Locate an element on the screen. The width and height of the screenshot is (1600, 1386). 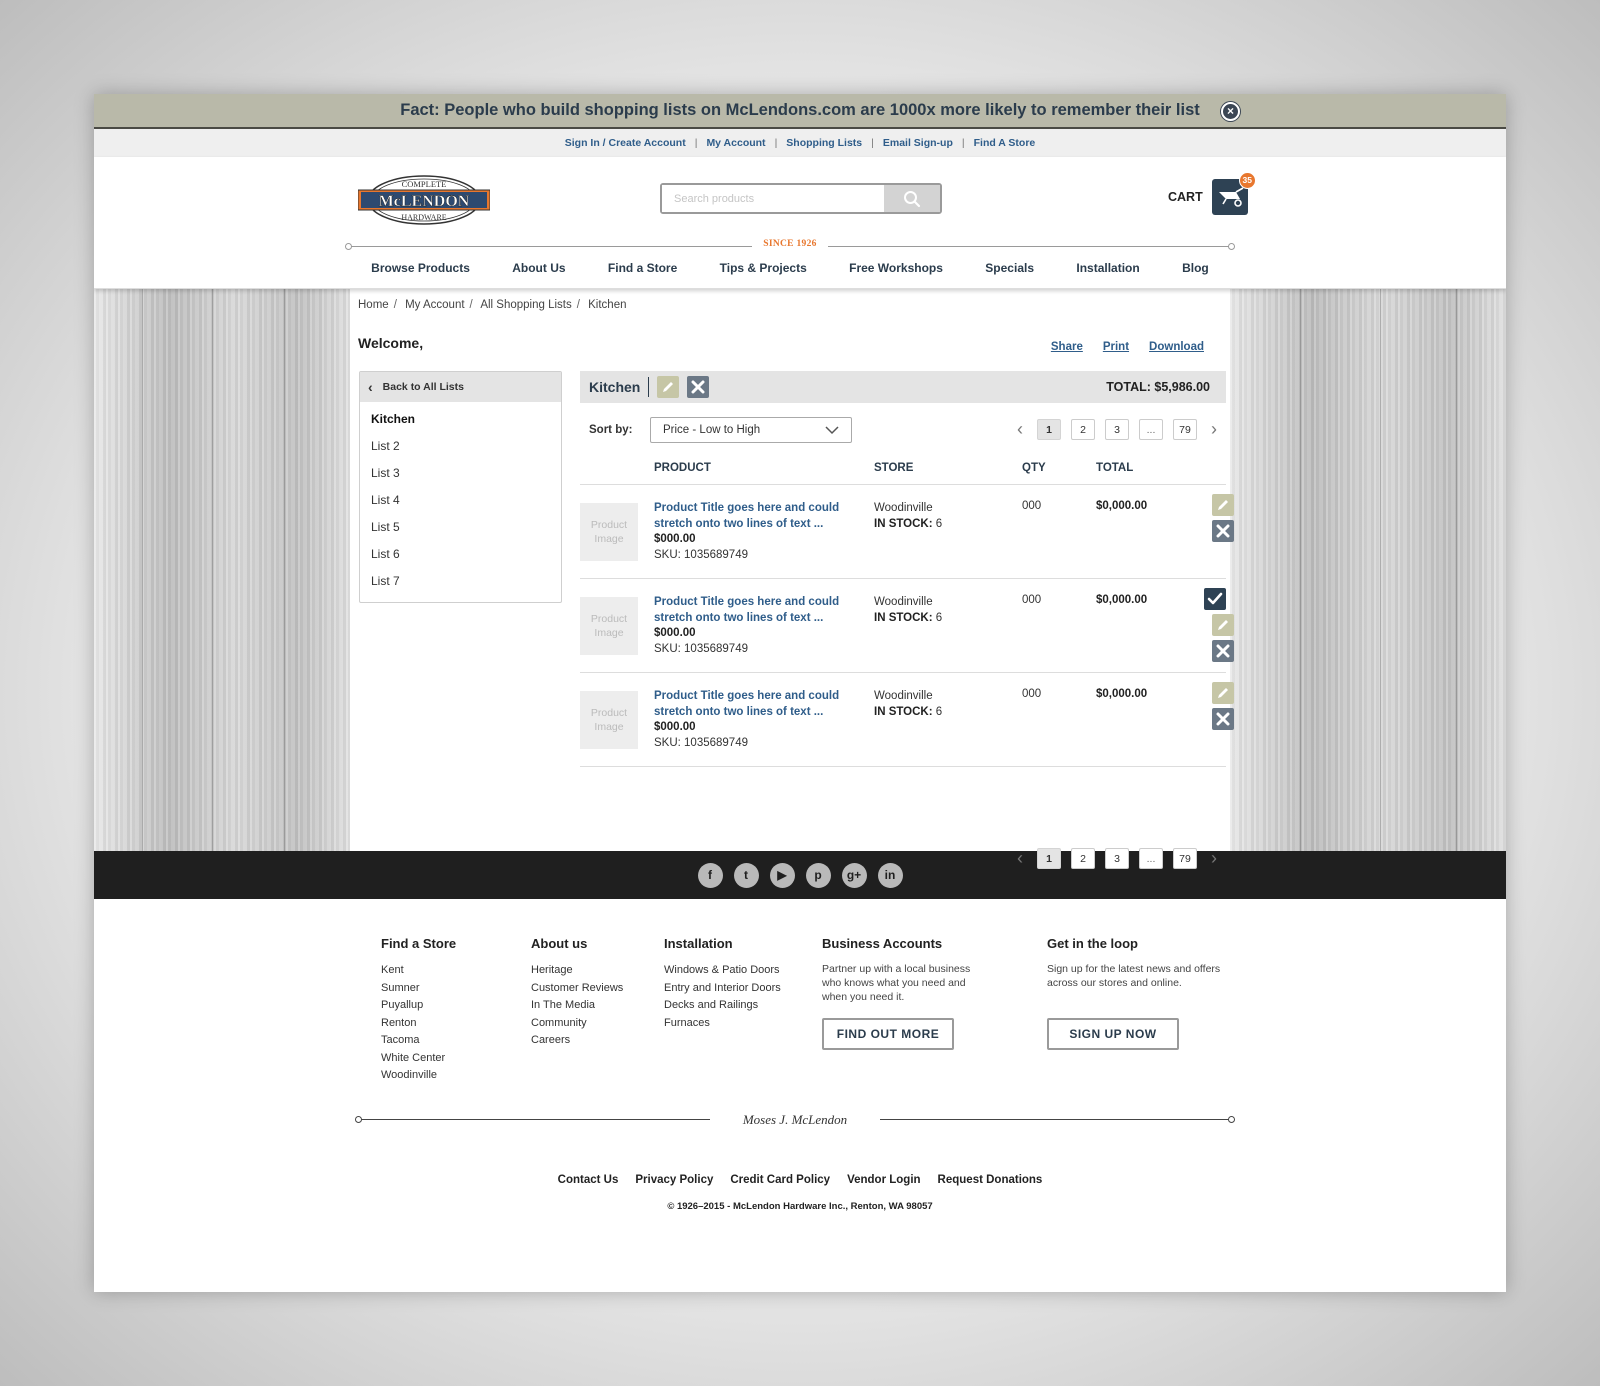
footer-link-customer-reviews: Customer Reviews is located at coordinates (577, 989).